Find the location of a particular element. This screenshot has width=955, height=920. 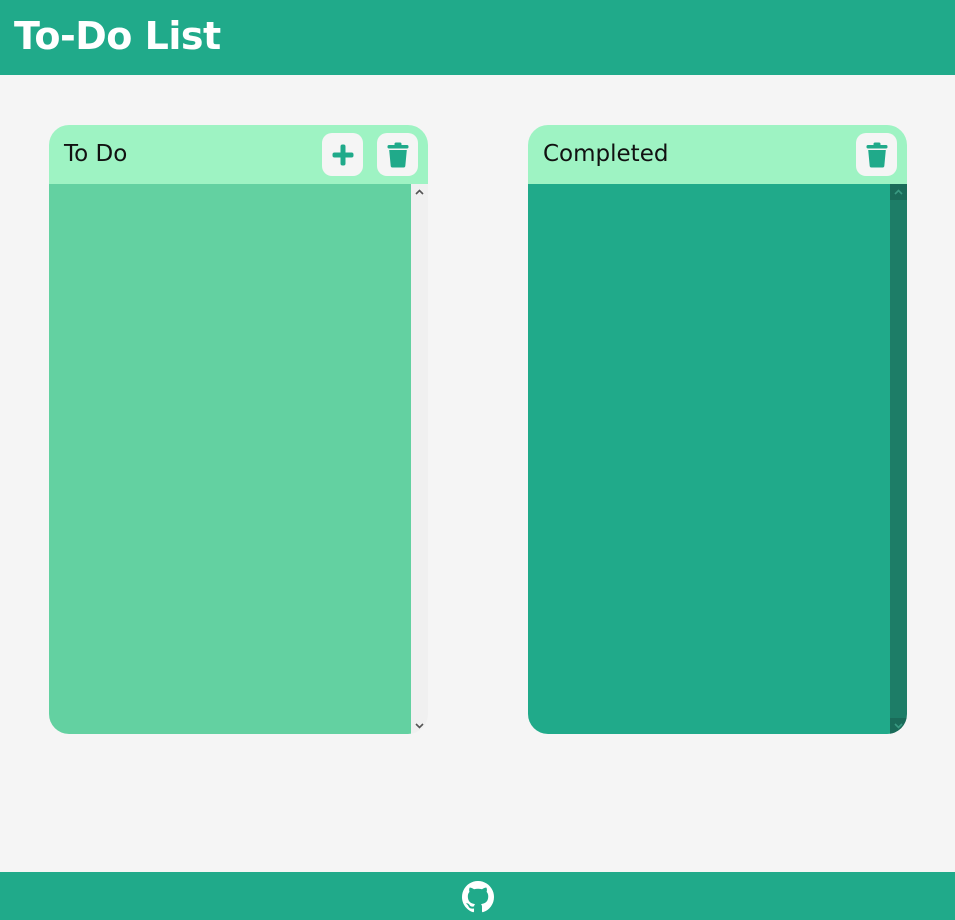

completed-panel-title: Completed is located at coordinates (606, 154).